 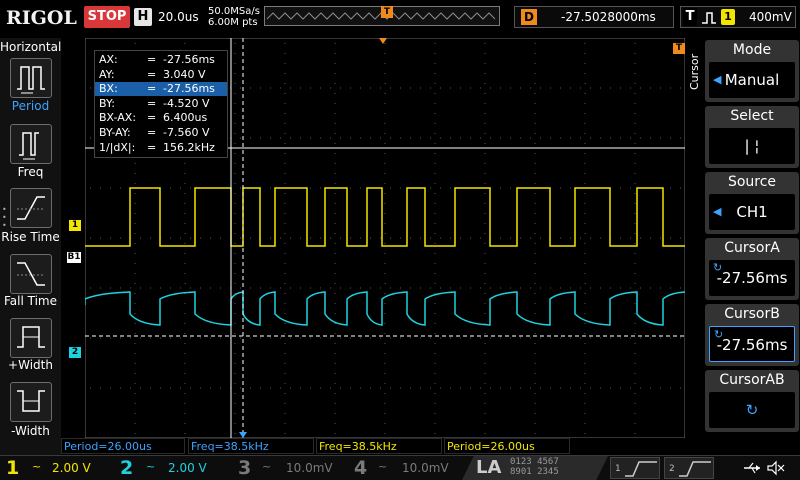 I want to click on delay-badge: D, so click(x=529, y=17).